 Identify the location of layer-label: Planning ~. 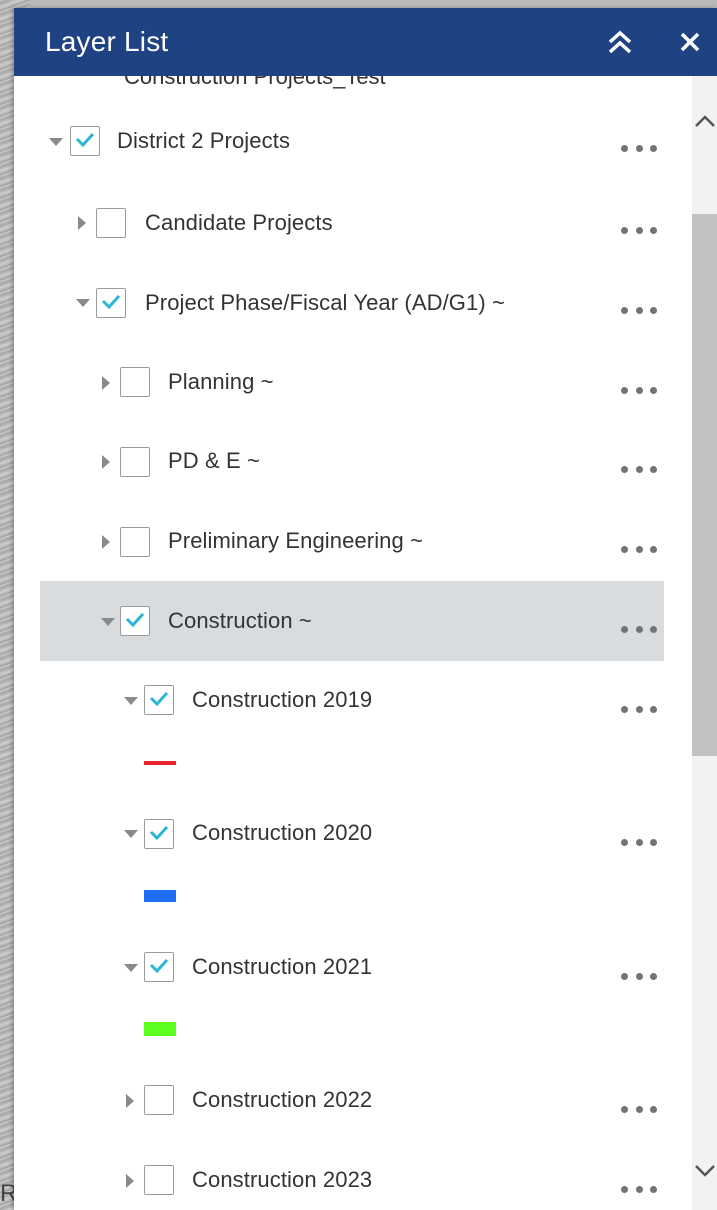
(221, 381).